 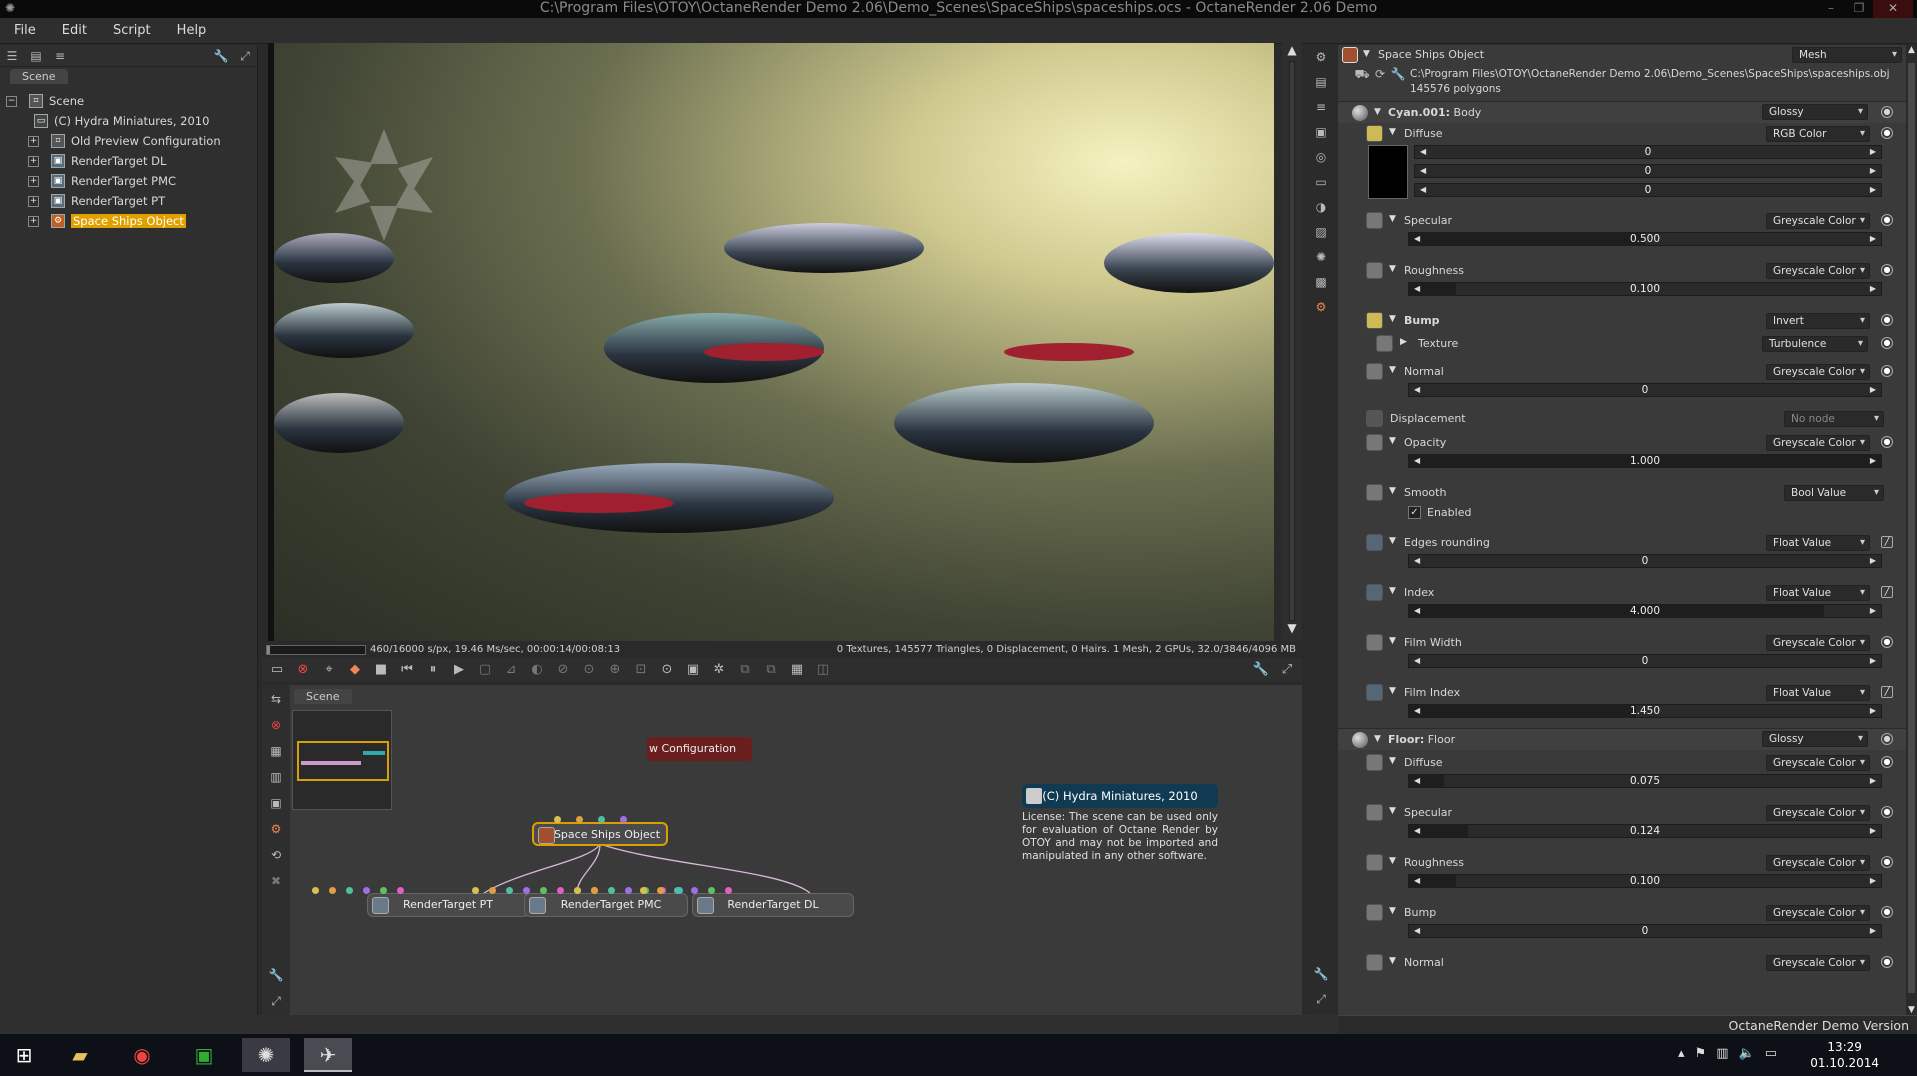 I want to click on smooth-enabled-checkbox-row: ✓ Enabled, so click(x=1439, y=512).